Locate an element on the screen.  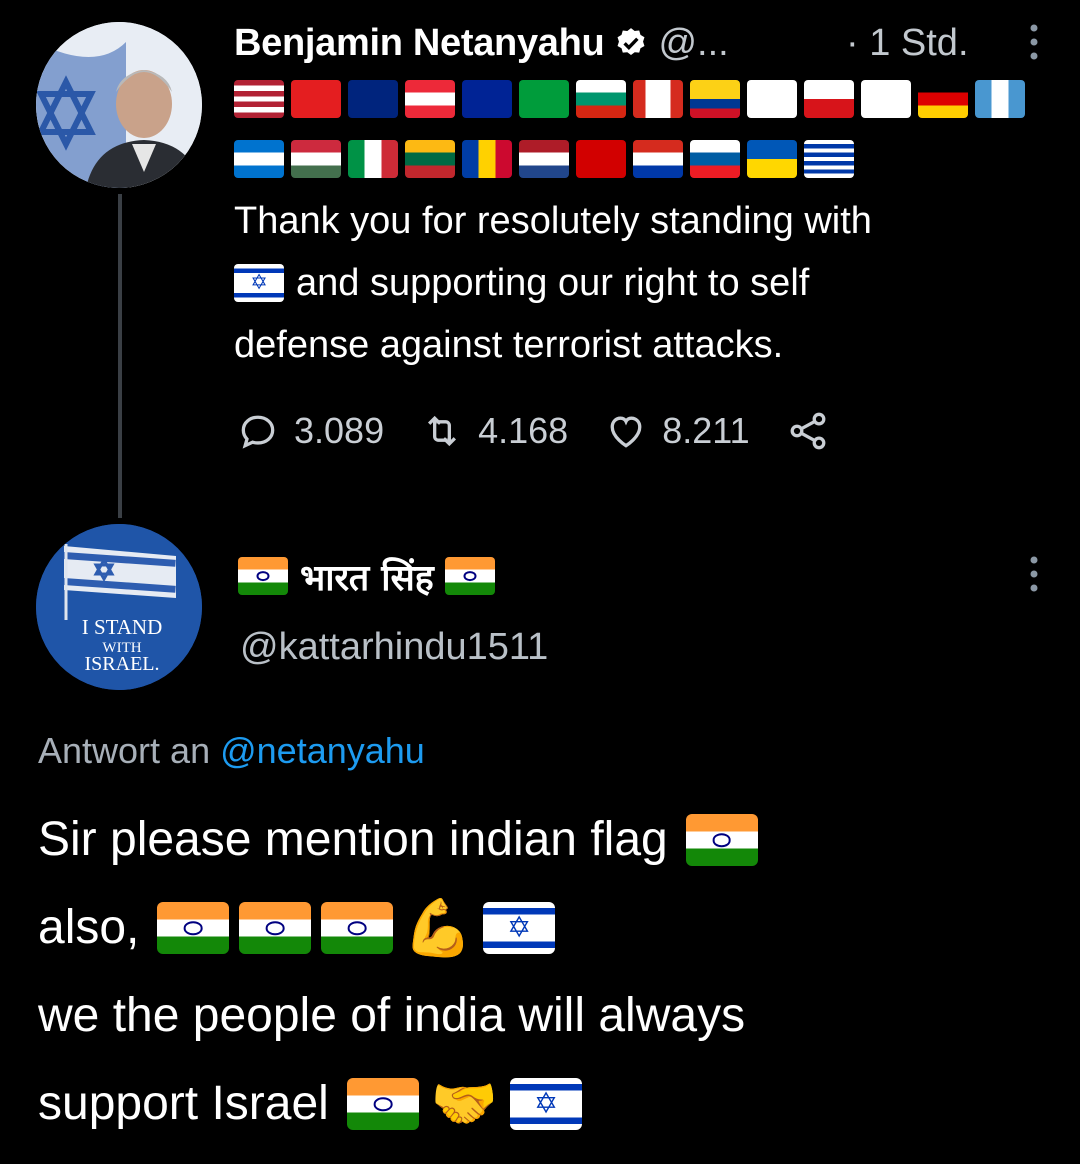
tweet-action-bar: 3.089 4.168 8.211 is located at coordinates (558, 431).